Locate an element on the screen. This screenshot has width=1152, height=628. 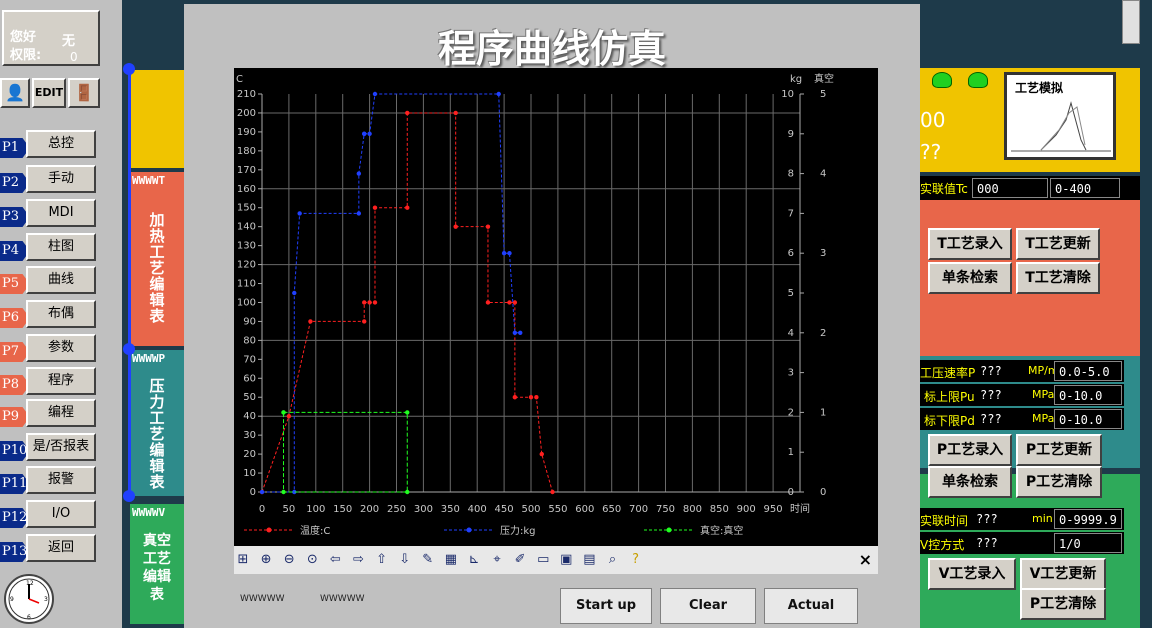
y-left-tick-label: 110 is located at coordinates (246, 284).